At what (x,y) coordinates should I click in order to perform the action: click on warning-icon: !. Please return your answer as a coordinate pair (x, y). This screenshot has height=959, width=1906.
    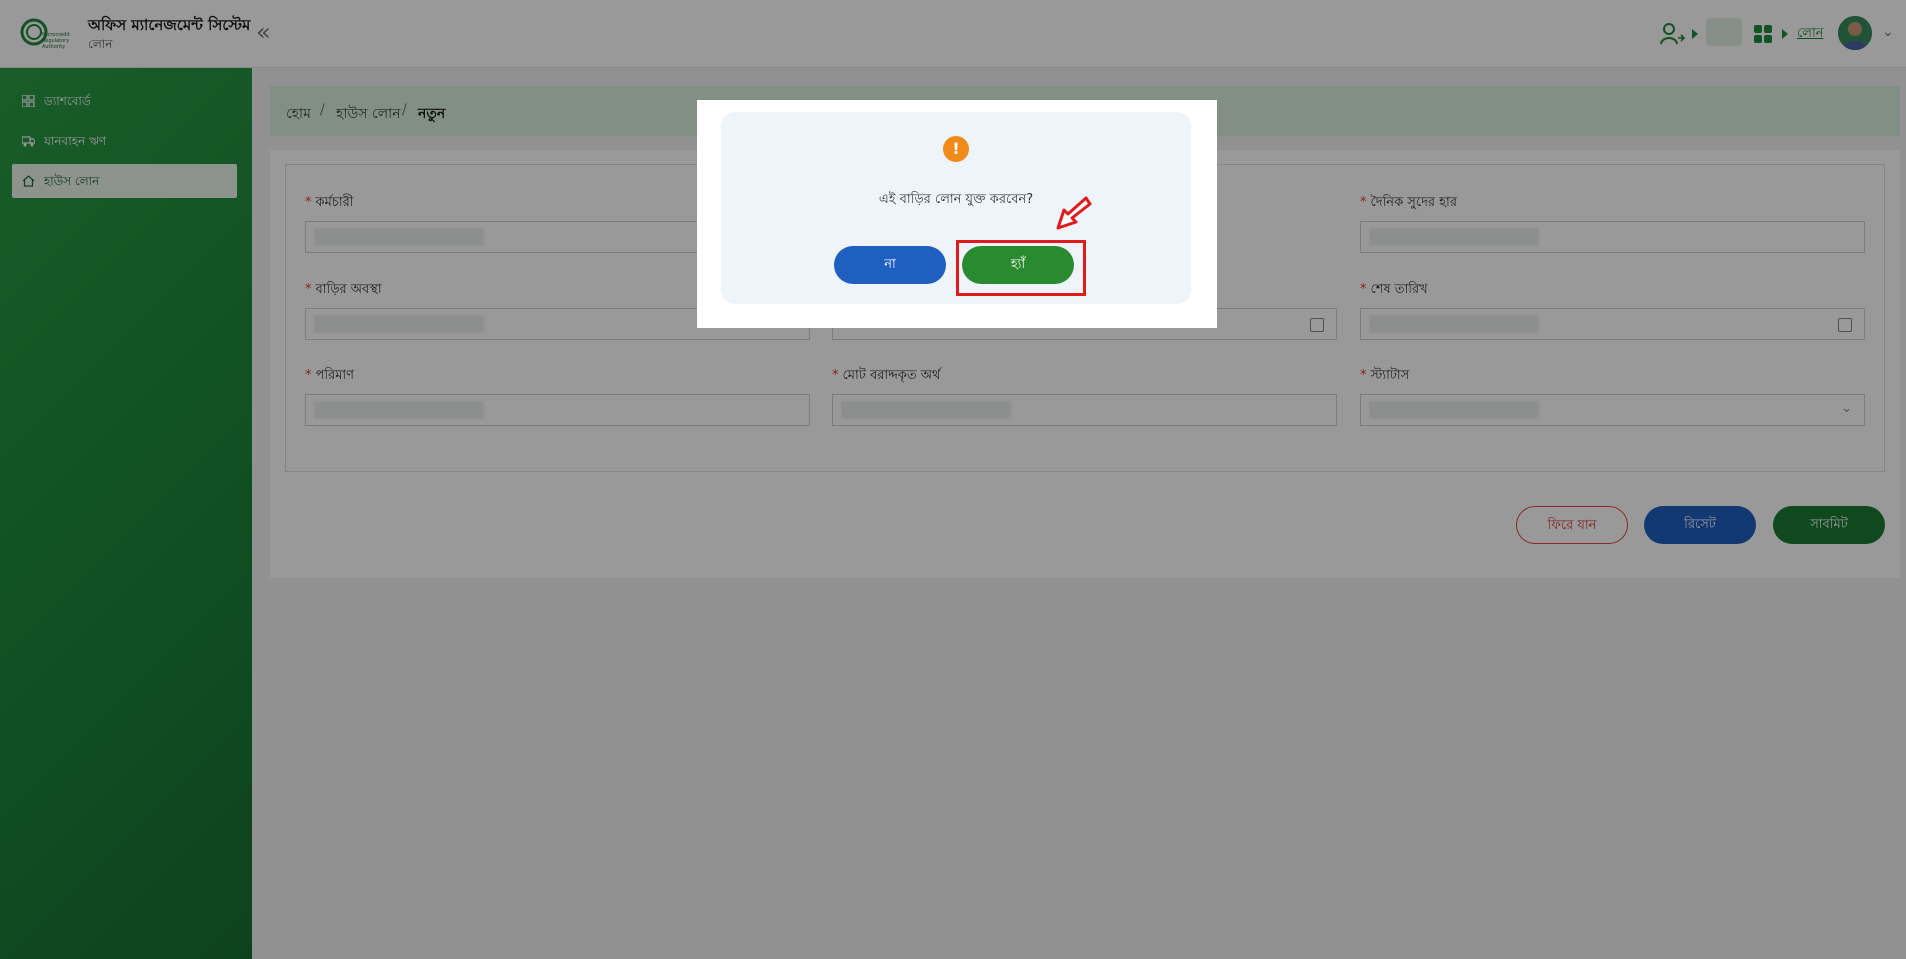
    Looking at the image, I should click on (956, 149).